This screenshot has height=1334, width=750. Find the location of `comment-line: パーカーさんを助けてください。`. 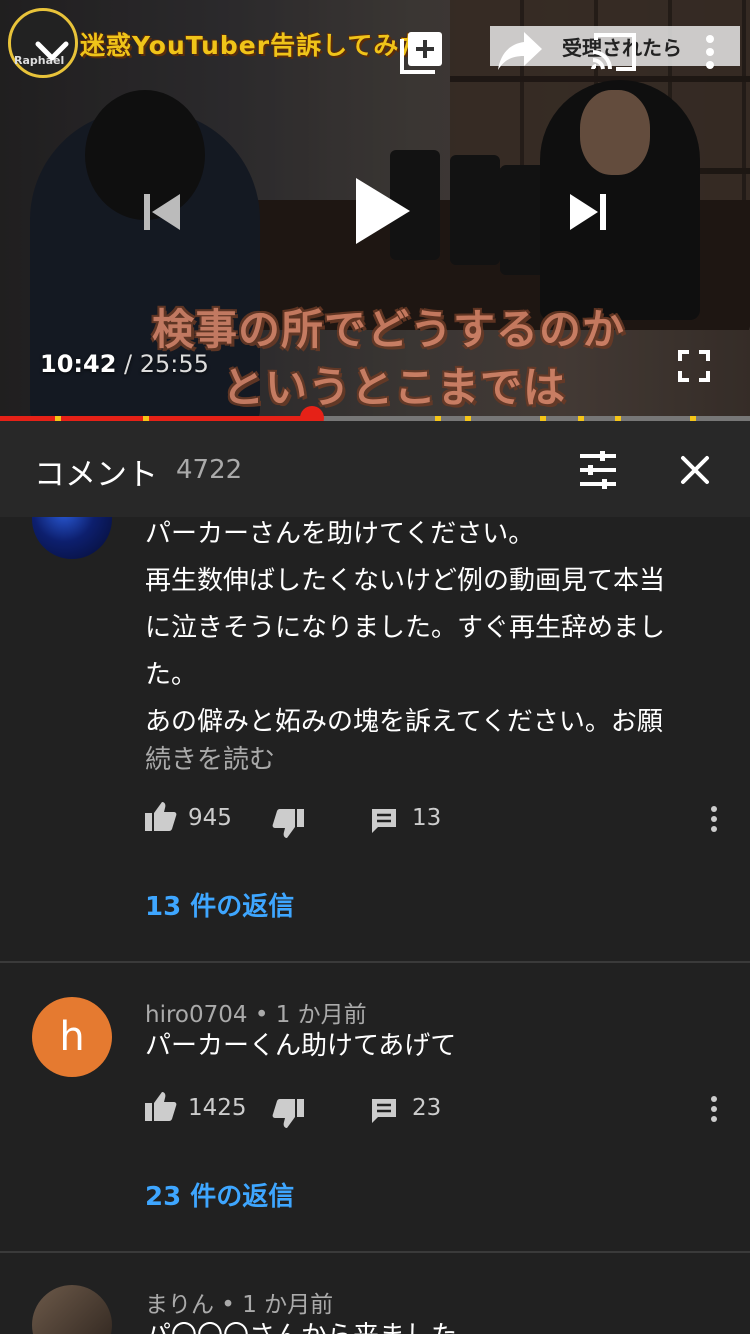

comment-line: パーカーさんを助けてください。 is located at coordinates (340, 534).